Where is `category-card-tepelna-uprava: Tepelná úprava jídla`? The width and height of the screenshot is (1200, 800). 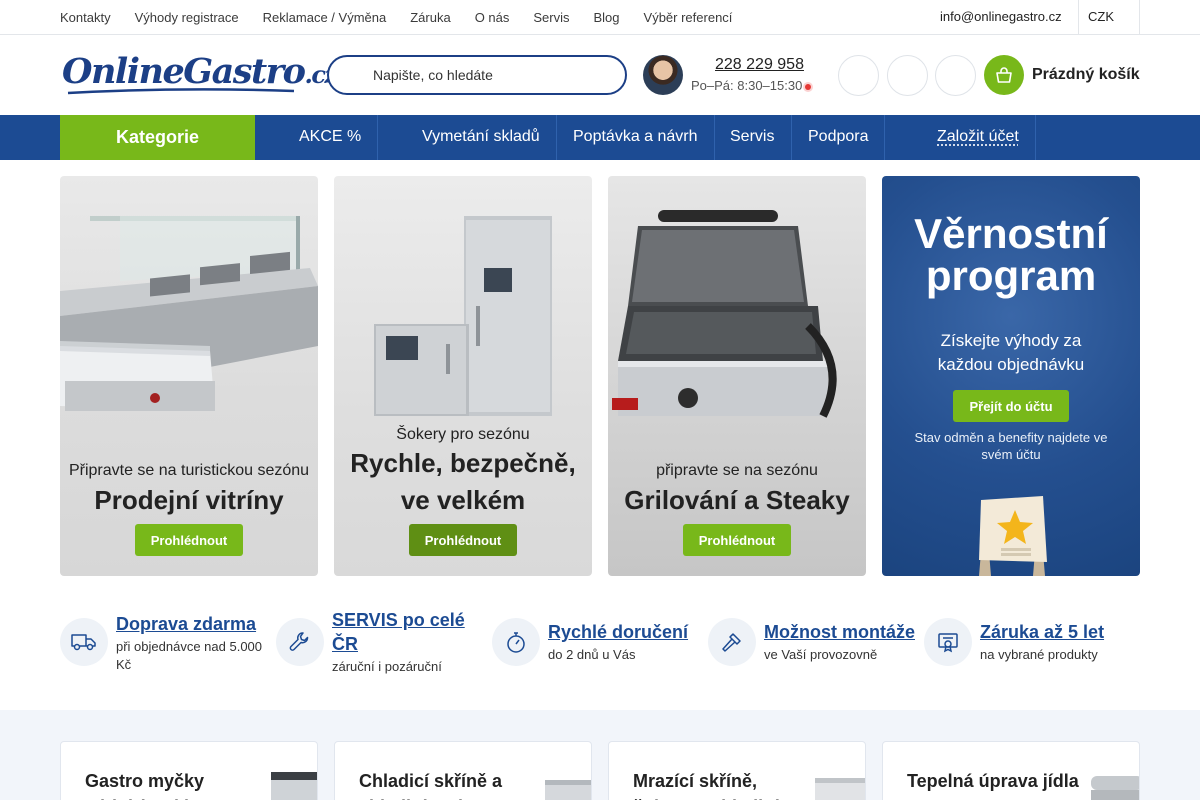 category-card-tepelna-uprava: Tepelná úprava jídla is located at coordinates (1011, 770).